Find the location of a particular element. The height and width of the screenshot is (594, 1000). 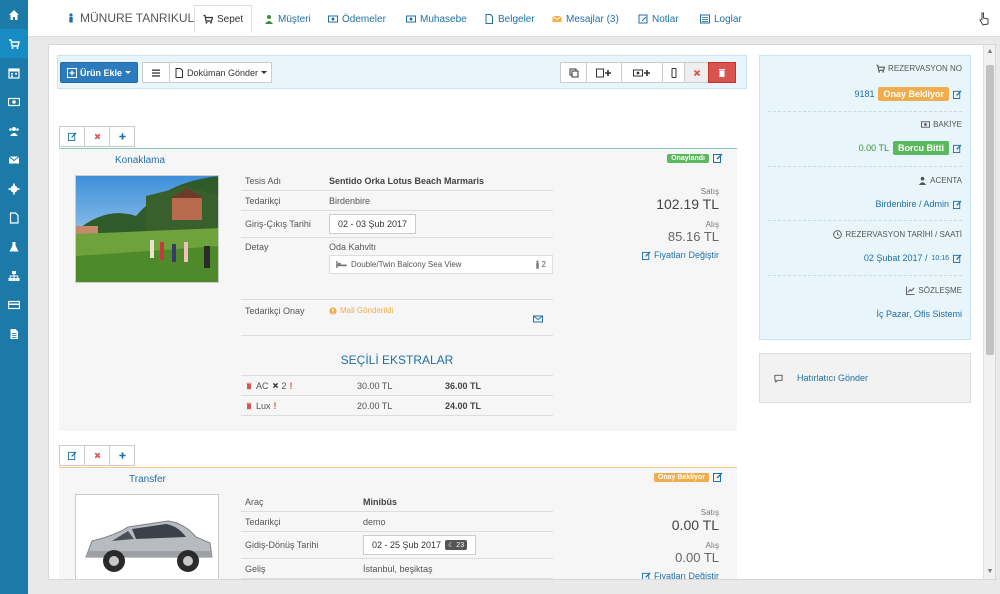

tab-cart: Sepet is located at coordinates (223, 19).